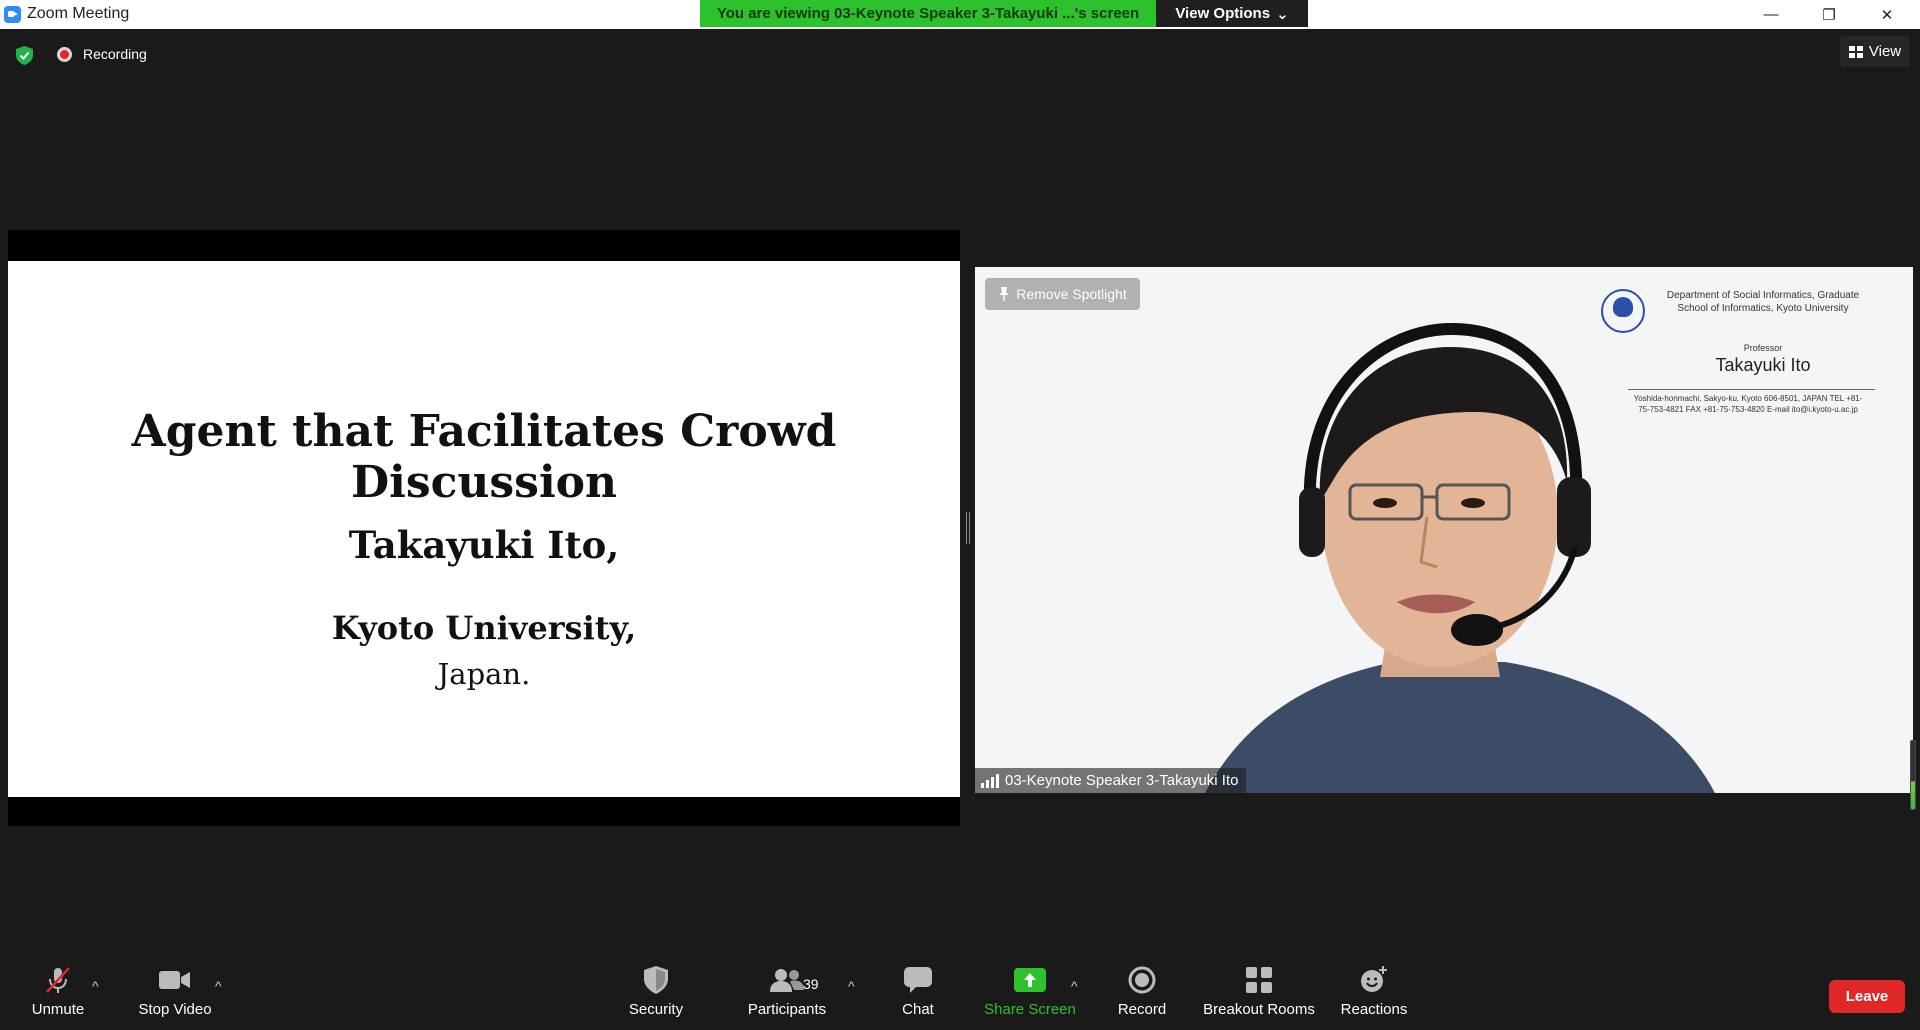 Image resolution: width=1920 pixels, height=1030 pixels. I want to click on participants-options-caret: ^, so click(851, 986).